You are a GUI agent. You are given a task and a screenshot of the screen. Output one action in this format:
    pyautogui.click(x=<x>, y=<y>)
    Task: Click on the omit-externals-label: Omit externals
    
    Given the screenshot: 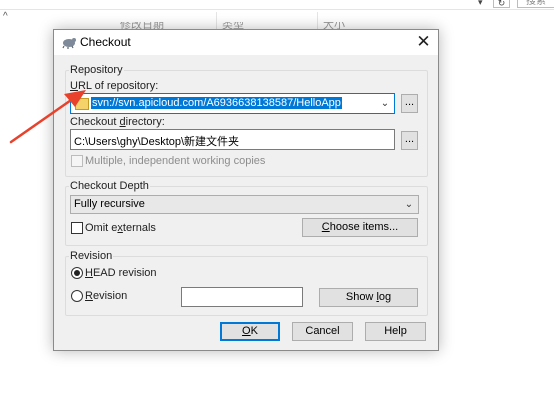 What is the action you would take?
    pyautogui.click(x=120, y=228)
    